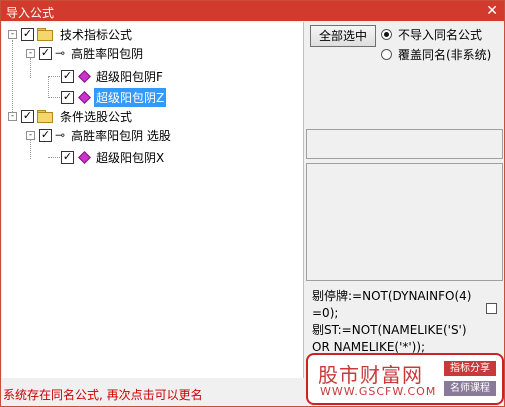 Image resolution: width=505 pixels, height=407 pixels. What do you see at coordinates (130, 97) in the screenshot?
I see `tree-node-label-selected: 超级阳包阴Z` at bounding box center [130, 97].